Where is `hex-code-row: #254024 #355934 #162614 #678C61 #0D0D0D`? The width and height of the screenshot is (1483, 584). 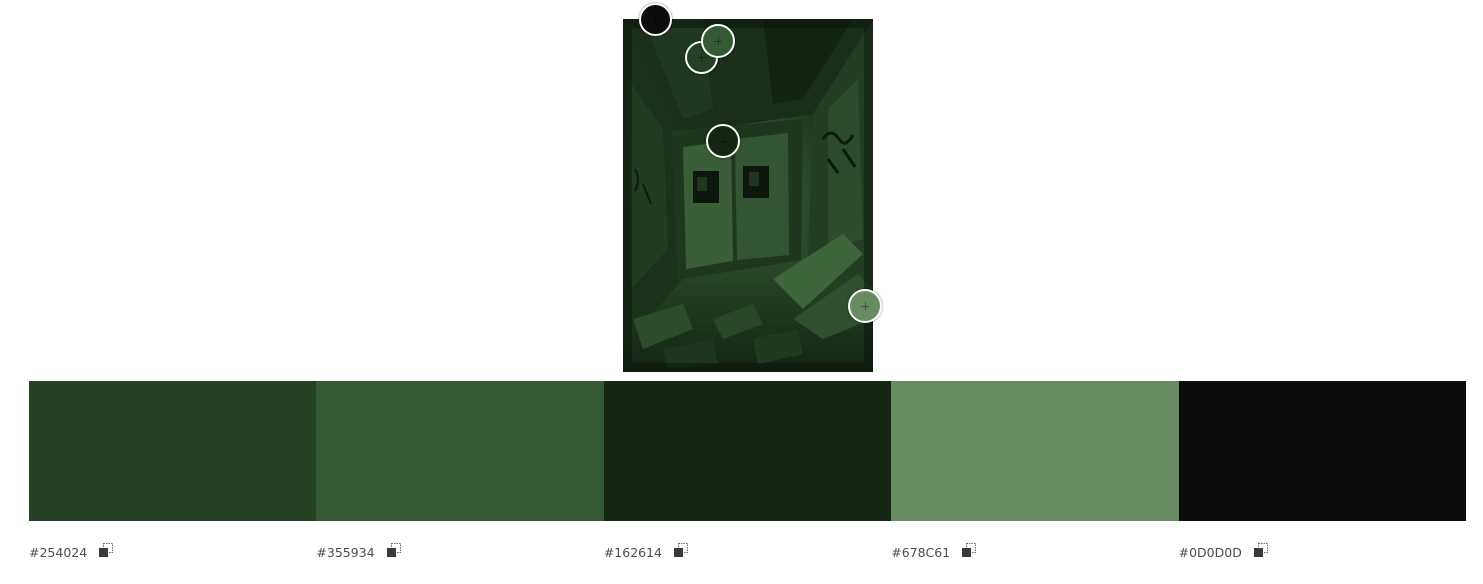
hex-code-row: #254024 #355934 #162614 #678C61 #0D0D0D is located at coordinates (747, 552).